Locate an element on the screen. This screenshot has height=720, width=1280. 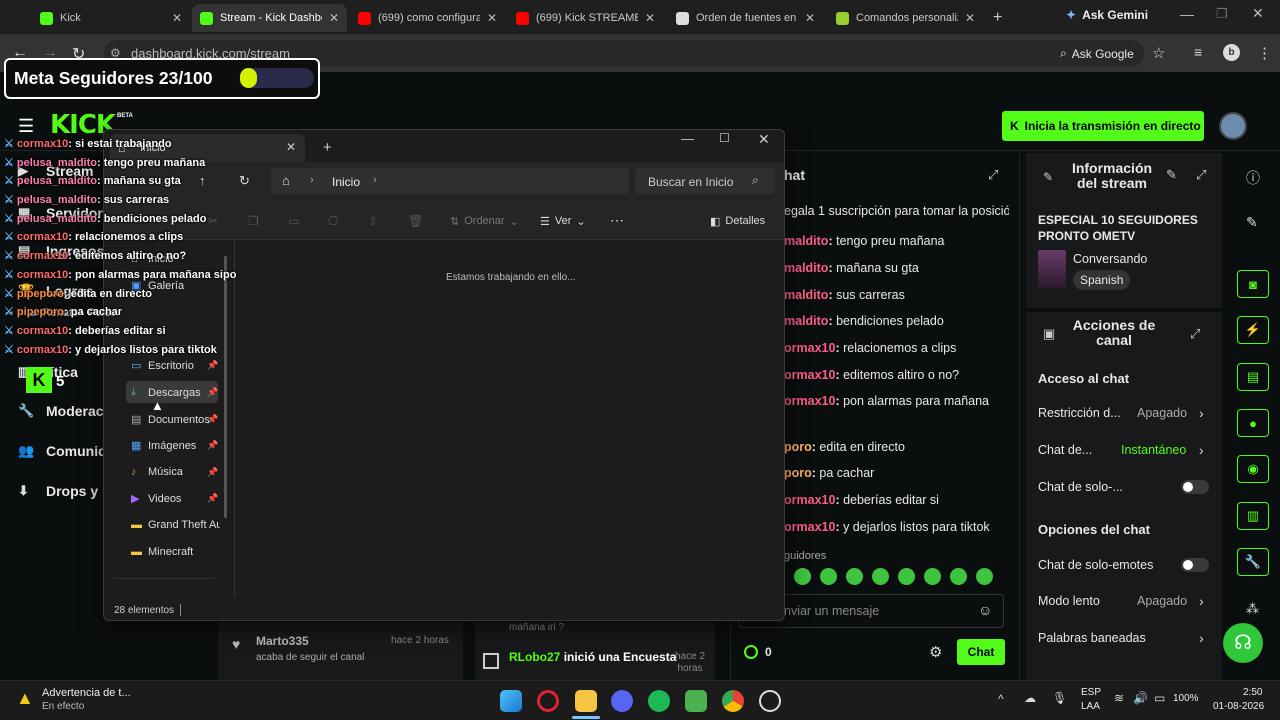
emoji-picker-icon: ☺ is located at coordinates (985, 610).